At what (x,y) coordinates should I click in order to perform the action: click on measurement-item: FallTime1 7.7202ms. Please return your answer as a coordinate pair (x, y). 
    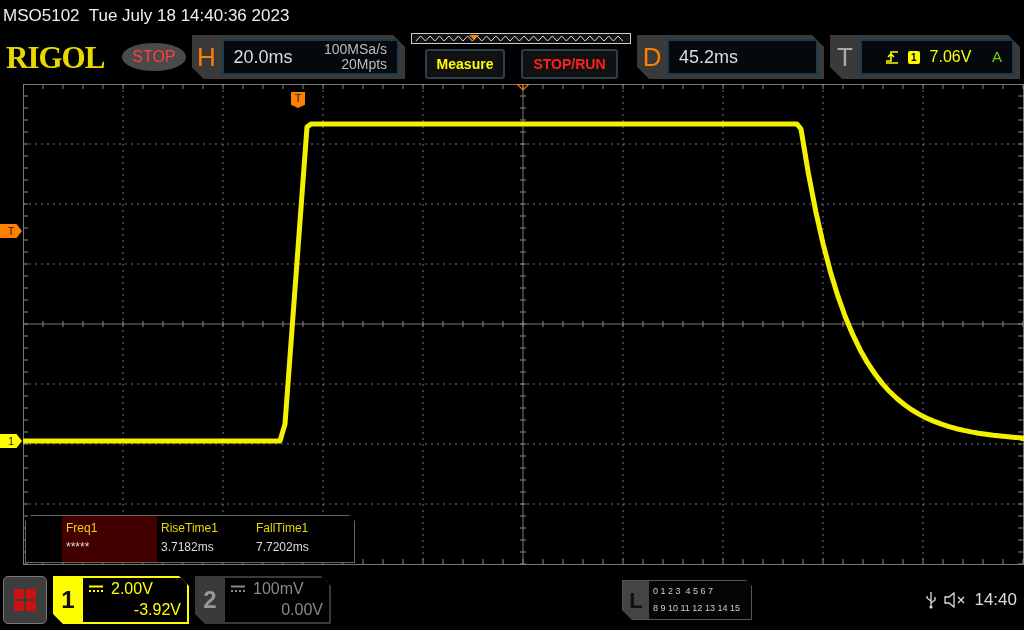
    Looking at the image, I should click on (299, 539).